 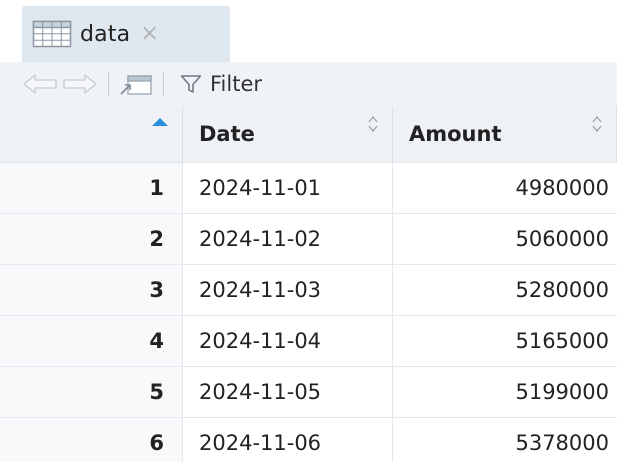 I want to click on amount-cell: 5060000, so click(x=562, y=239).